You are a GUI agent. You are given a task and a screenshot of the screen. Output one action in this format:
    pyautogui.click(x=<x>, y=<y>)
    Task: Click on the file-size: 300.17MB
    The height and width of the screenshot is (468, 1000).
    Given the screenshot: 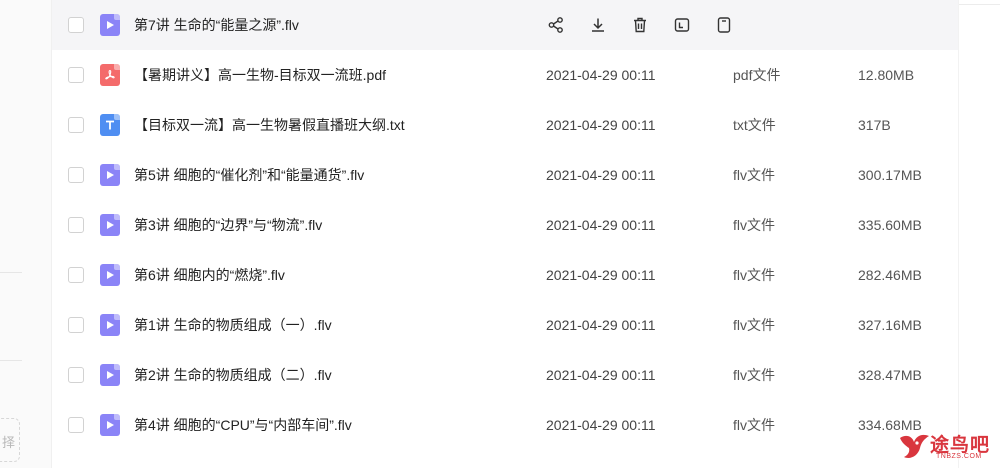 What is the action you would take?
    pyautogui.click(x=890, y=175)
    